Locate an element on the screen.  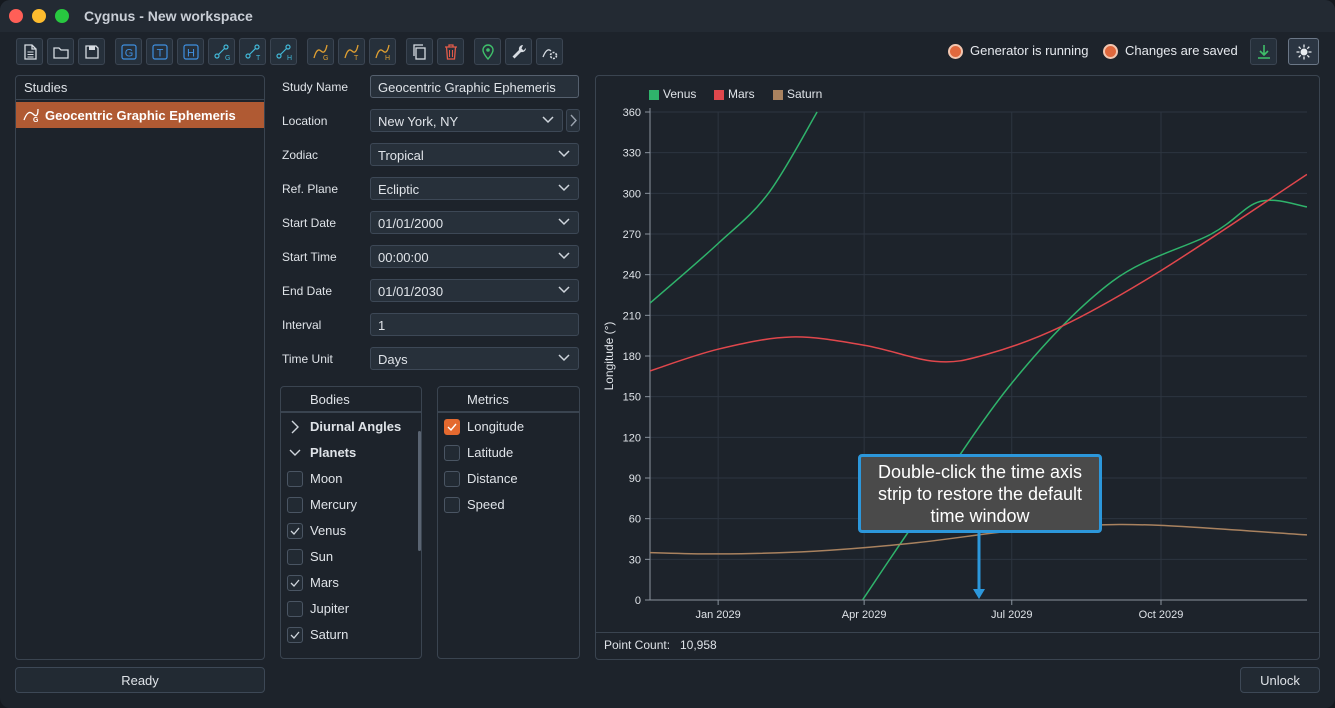
interval-input: 1 is located at coordinates (474, 324).